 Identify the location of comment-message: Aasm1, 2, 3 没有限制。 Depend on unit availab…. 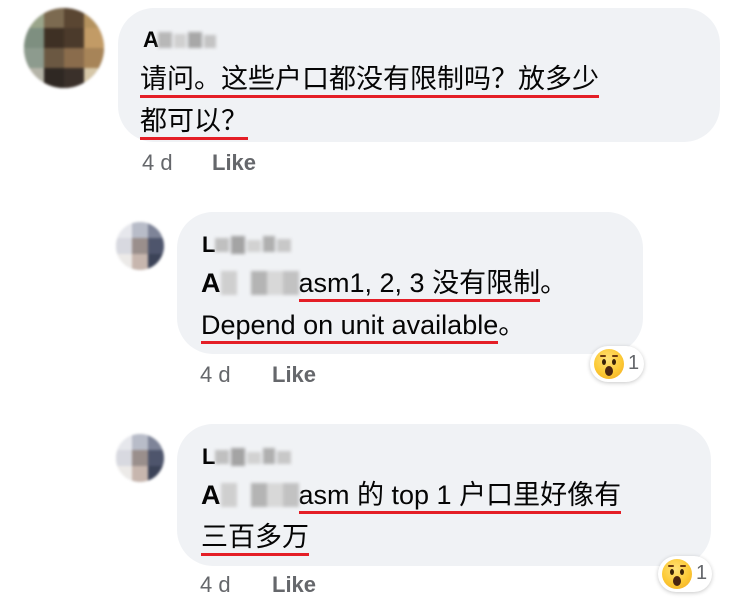
(384, 304).